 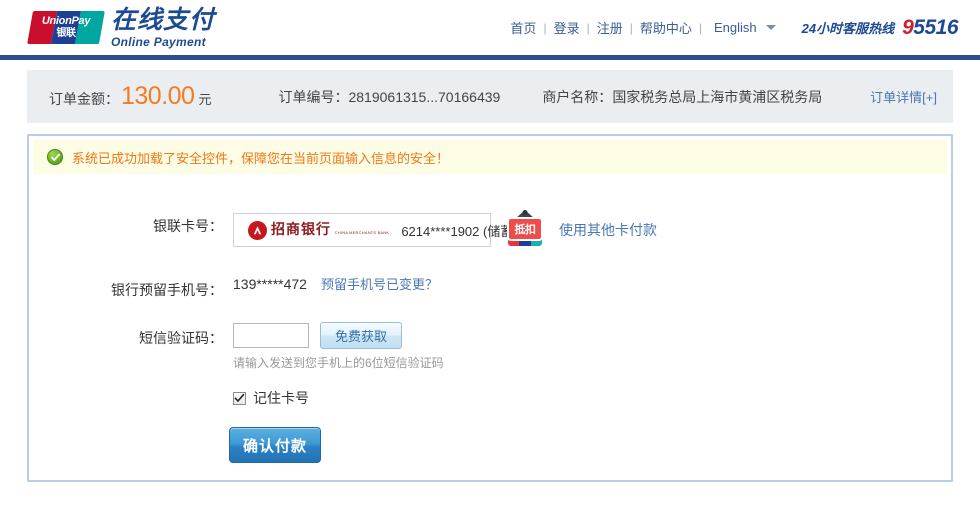 What do you see at coordinates (361, 335) in the screenshot?
I see `get-sms-code-button: 免费获取` at bounding box center [361, 335].